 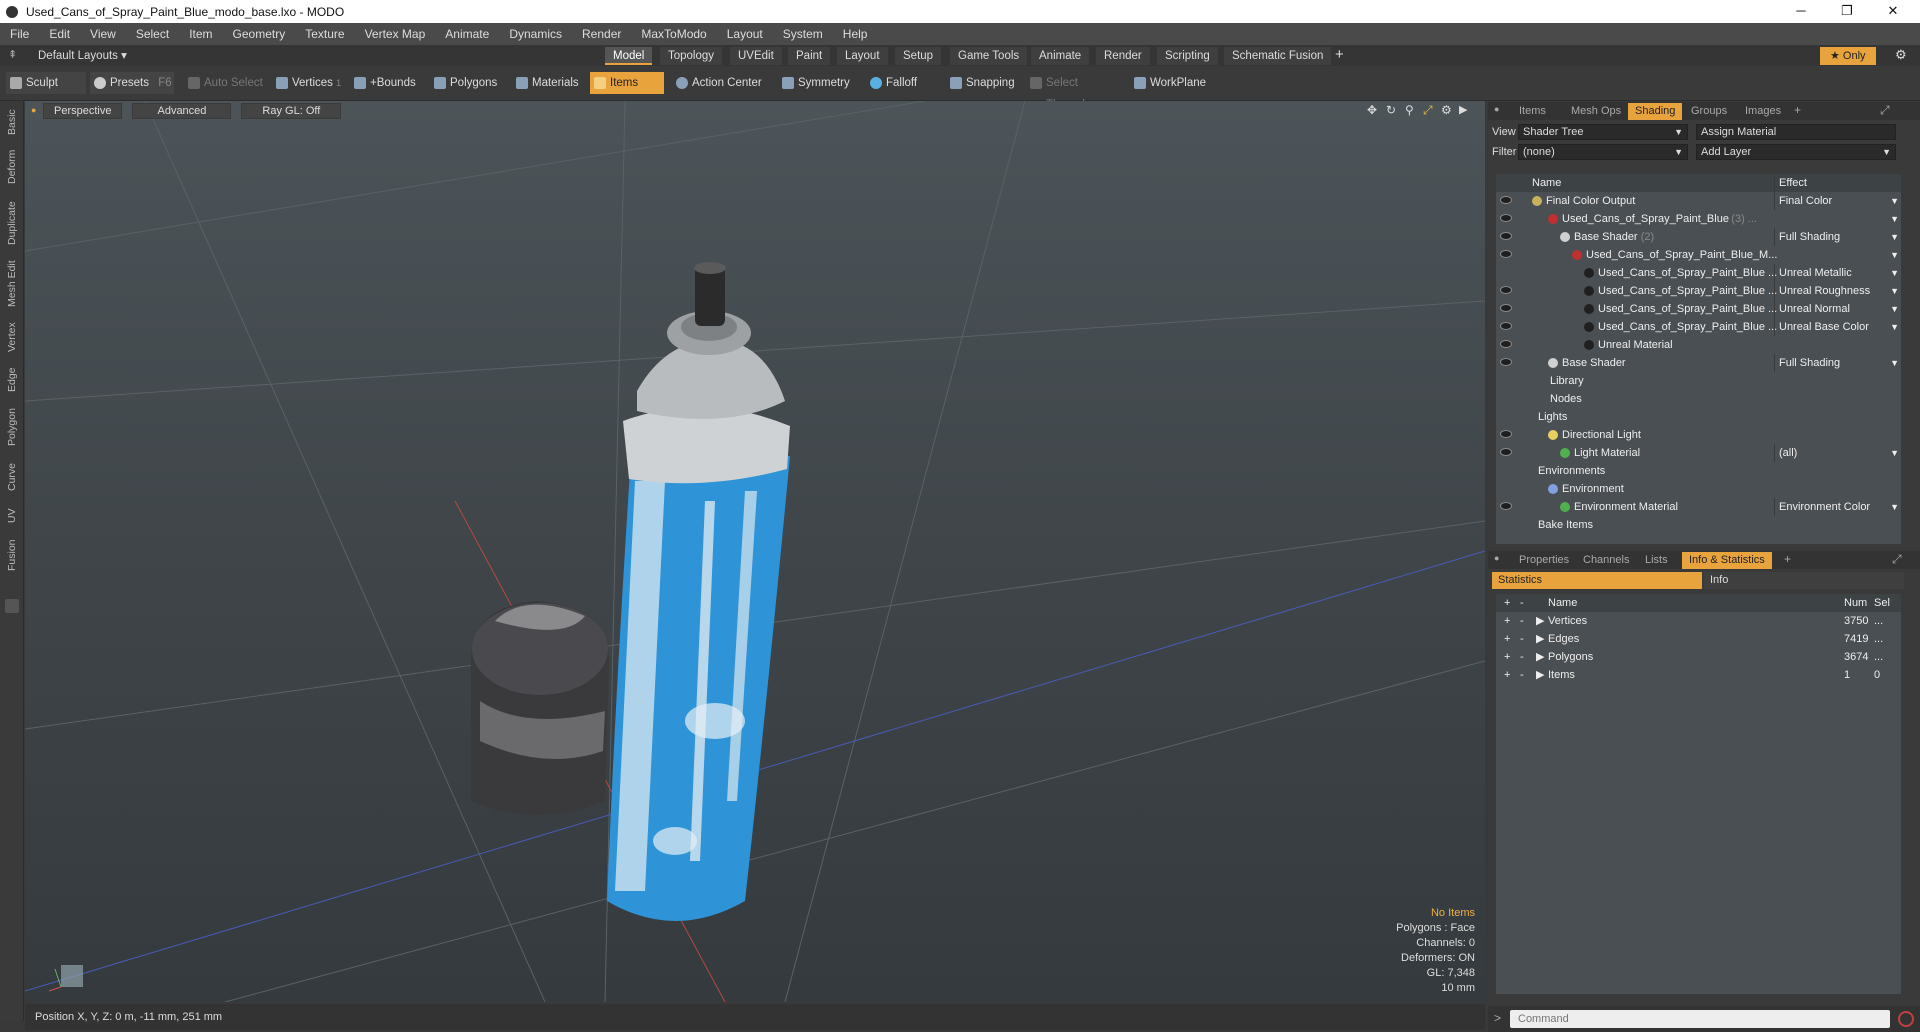 What do you see at coordinates (1837, 183) in the screenshot?
I see `col-effect-header: Effect` at bounding box center [1837, 183].